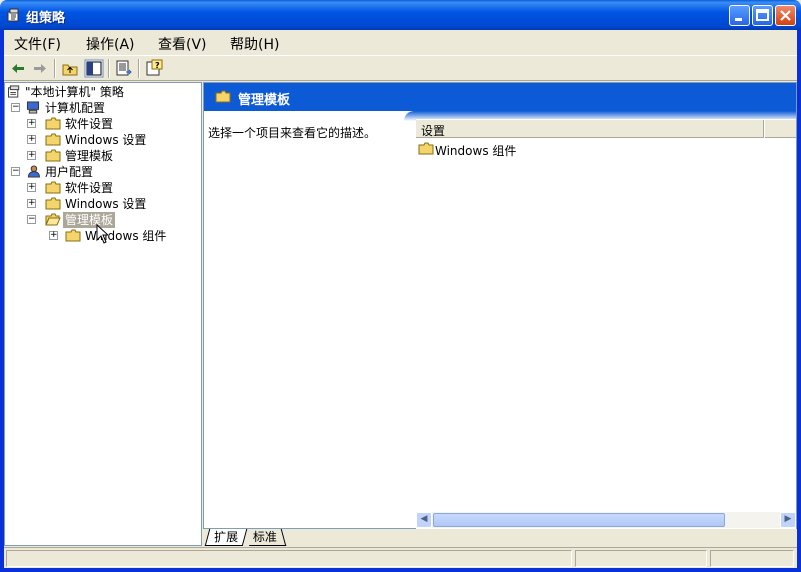 This screenshot has width=801, height=572. Describe the element at coordinates (264, 100) in the screenshot. I see `details-header-title: 管理模板` at that location.